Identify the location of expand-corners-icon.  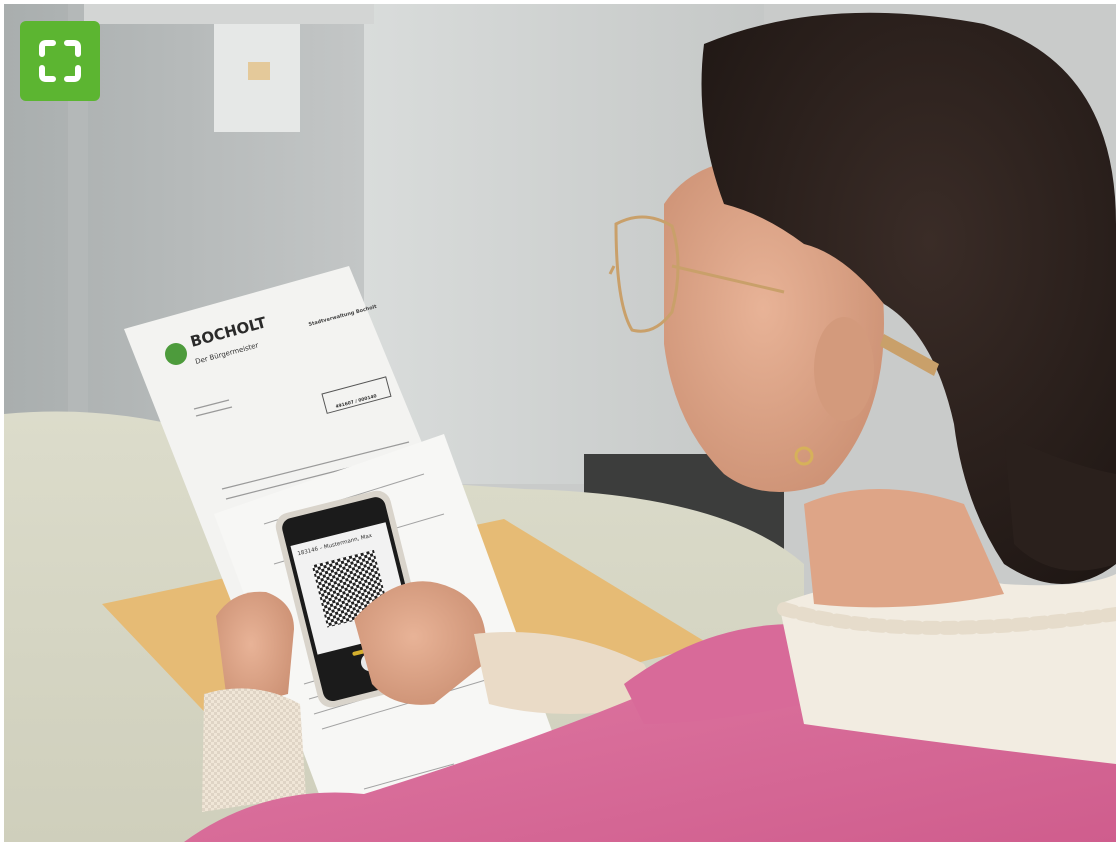
(60, 61).